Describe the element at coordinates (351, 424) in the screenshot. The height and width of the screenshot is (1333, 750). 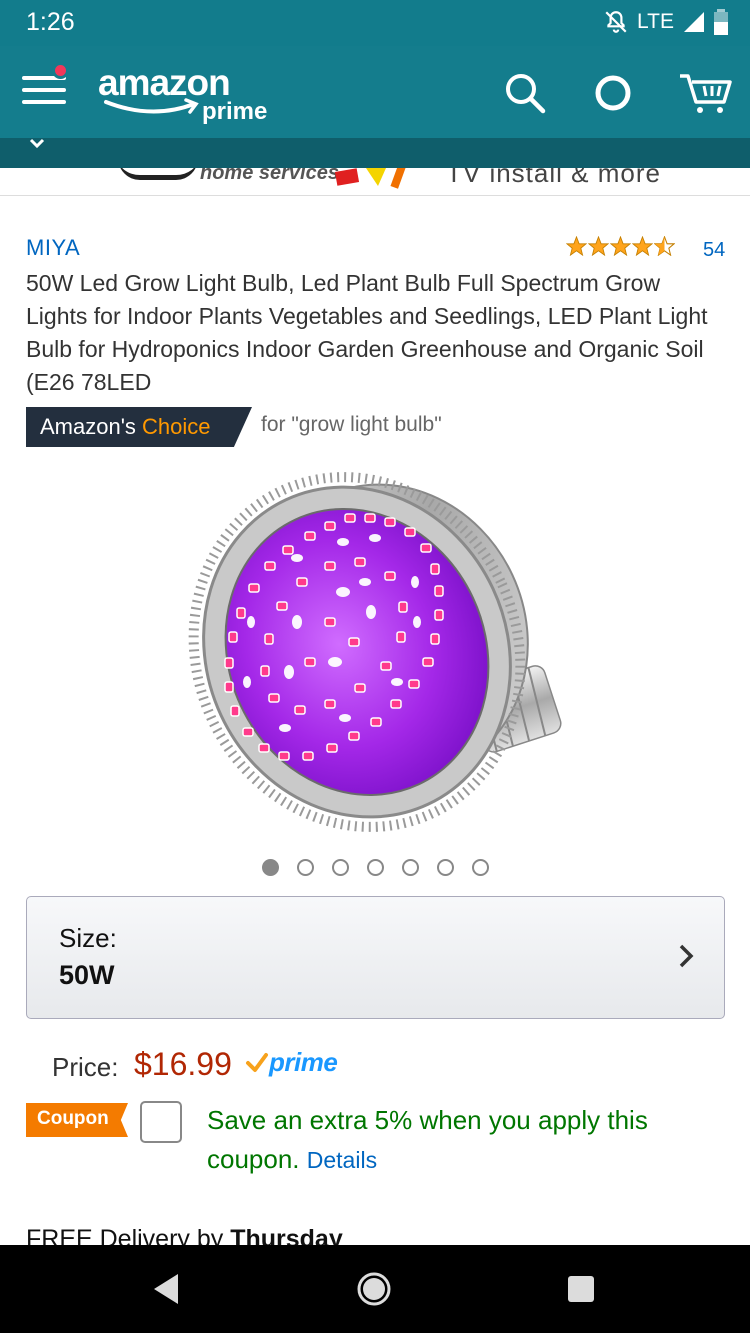
I see `badge-keyword: for "grow light bulb"` at that location.